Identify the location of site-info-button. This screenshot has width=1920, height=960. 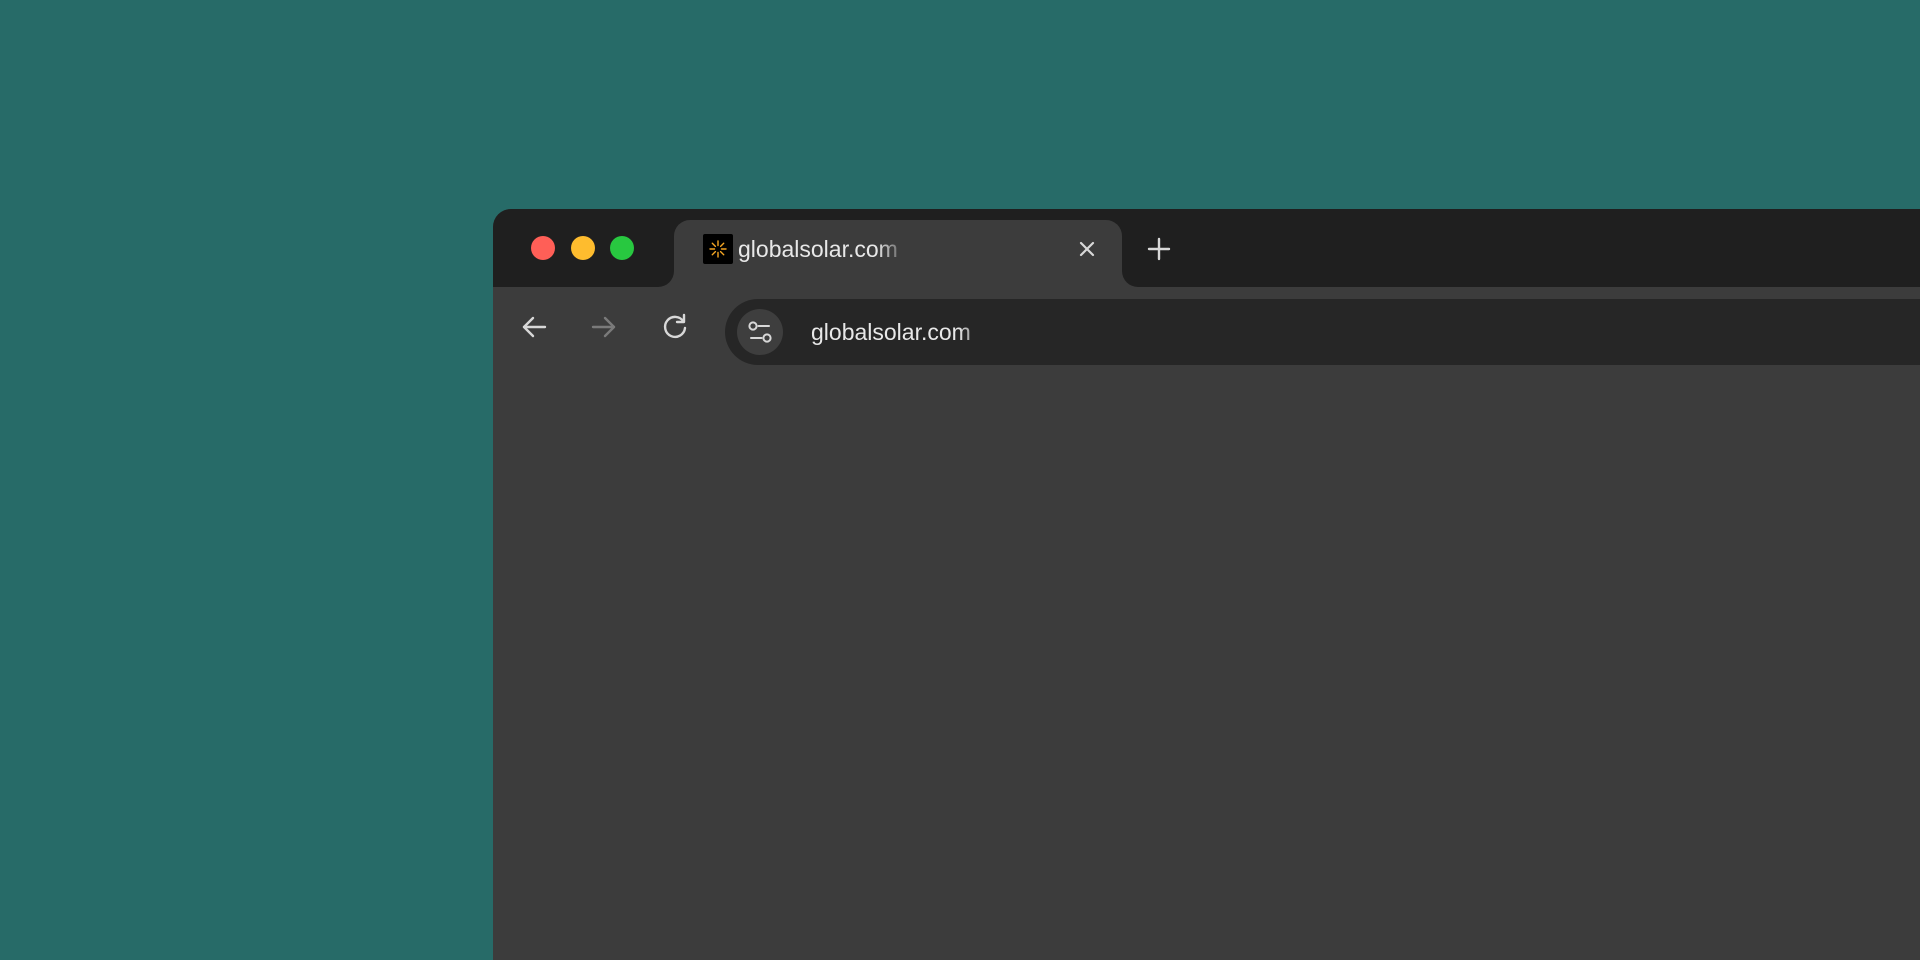
(760, 332).